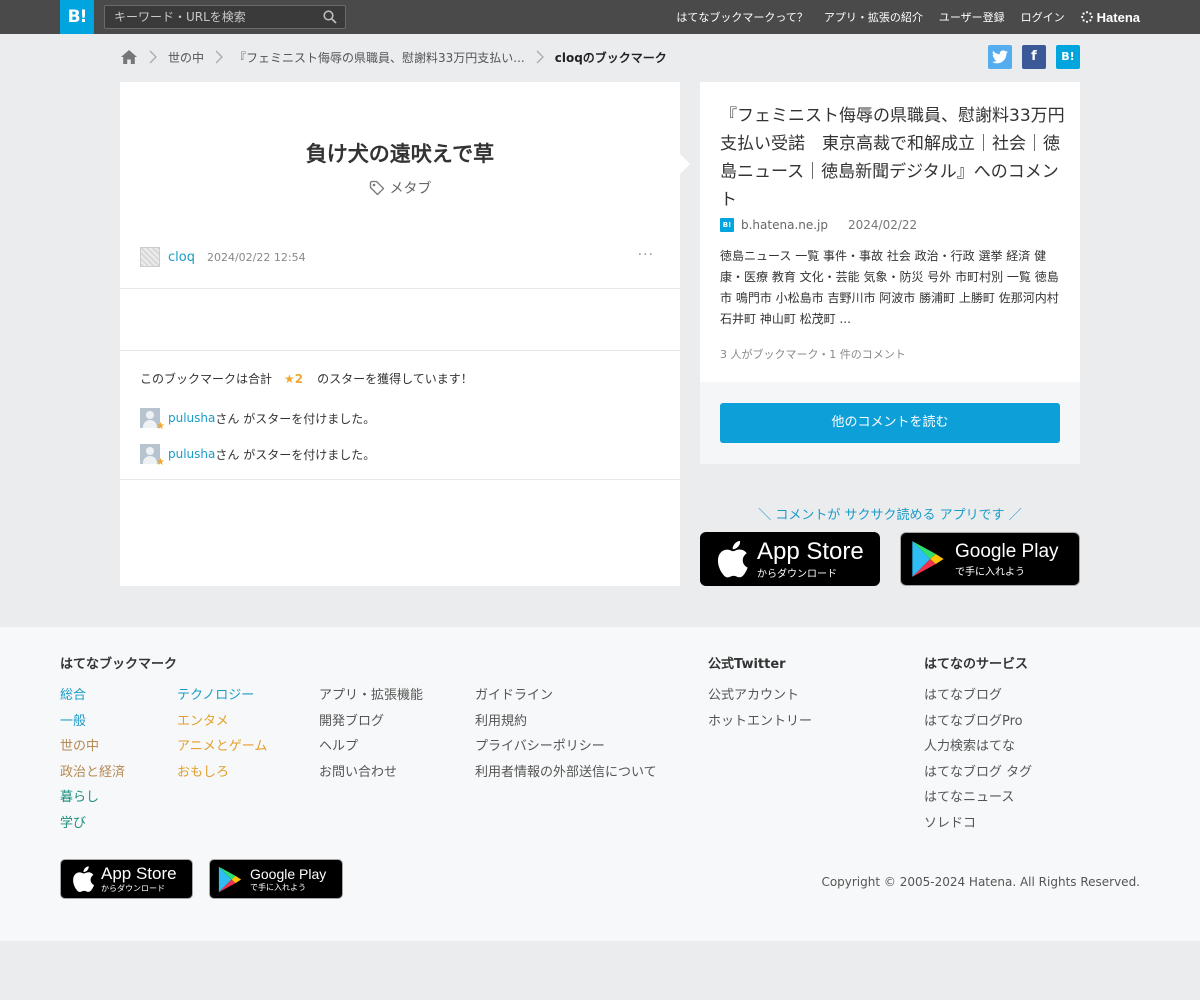 This screenshot has width=1200, height=1000. What do you see at coordinates (760, 719) in the screenshot?
I see `footer-twitter-link: ホットエントリー` at bounding box center [760, 719].